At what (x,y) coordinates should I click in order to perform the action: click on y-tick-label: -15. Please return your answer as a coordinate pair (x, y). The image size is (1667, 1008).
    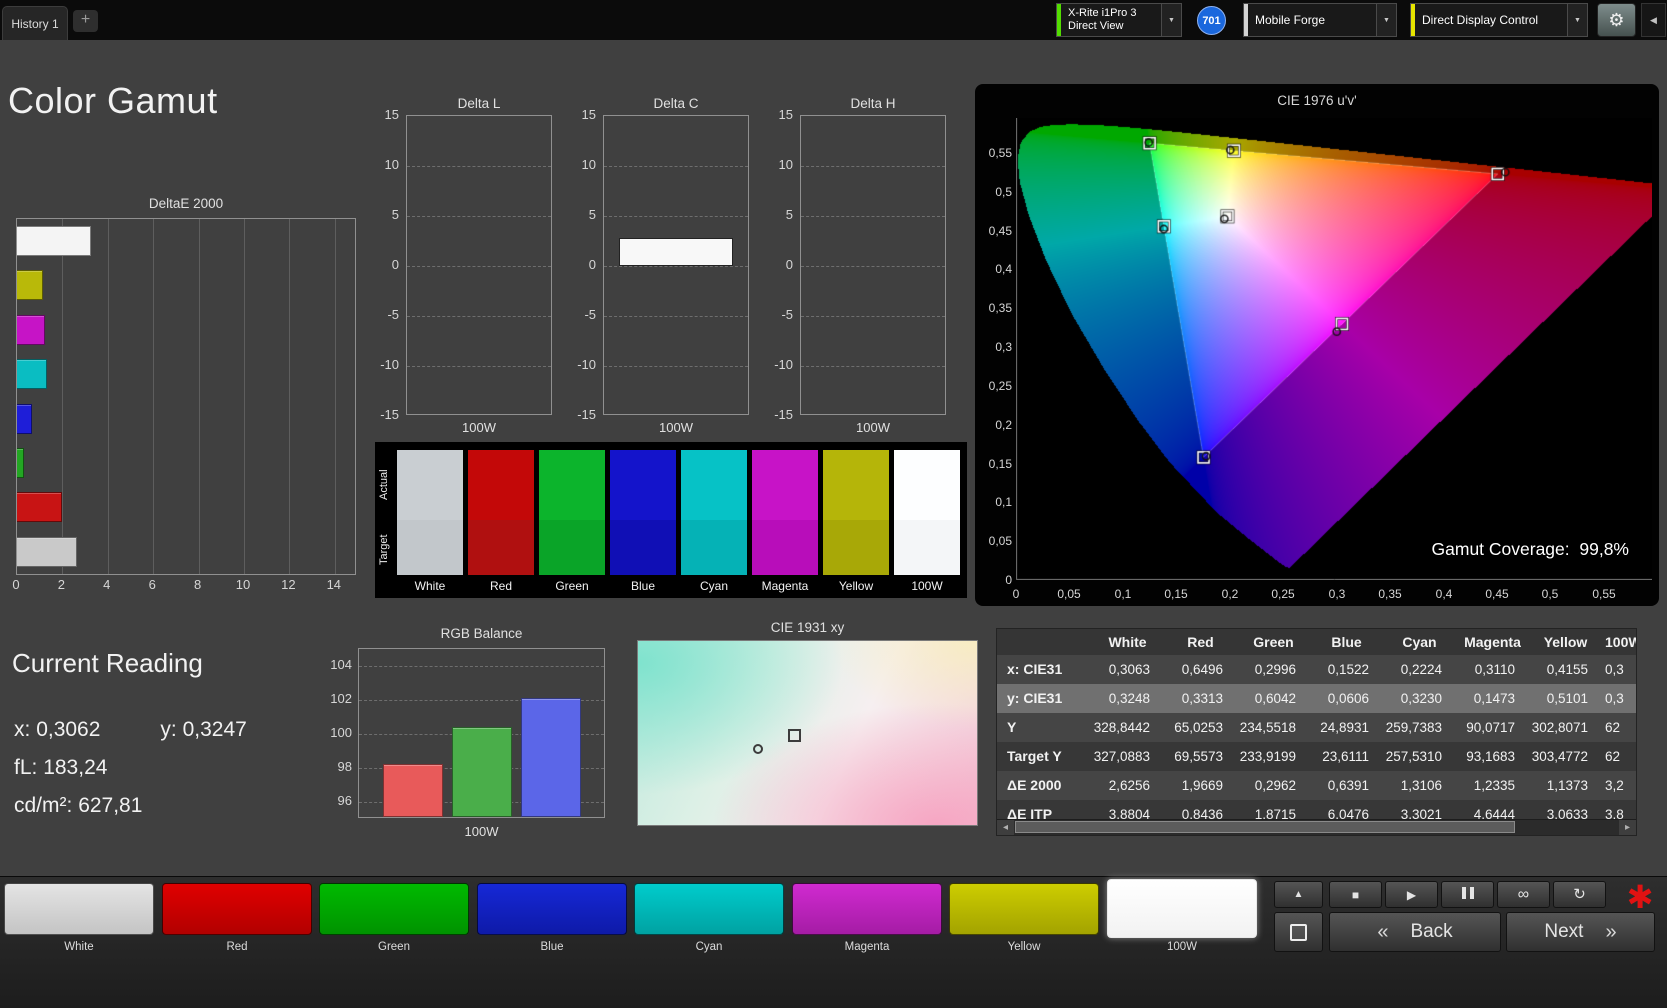
    Looking at the image, I should click on (389, 414).